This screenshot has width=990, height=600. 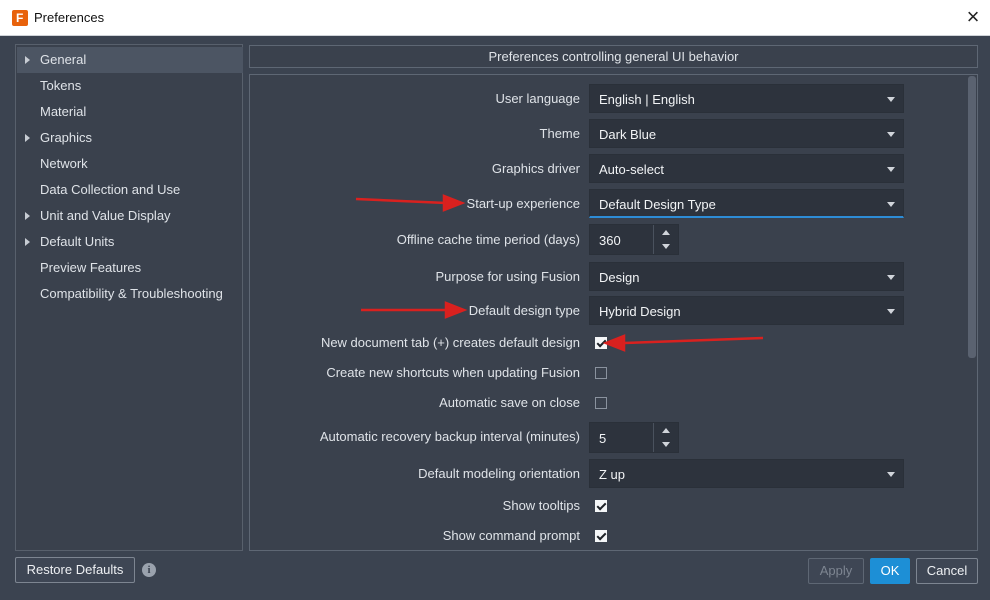 What do you see at coordinates (507, 276) in the screenshot?
I see `purpose-label: Purpose for using Fusion` at bounding box center [507, 276].